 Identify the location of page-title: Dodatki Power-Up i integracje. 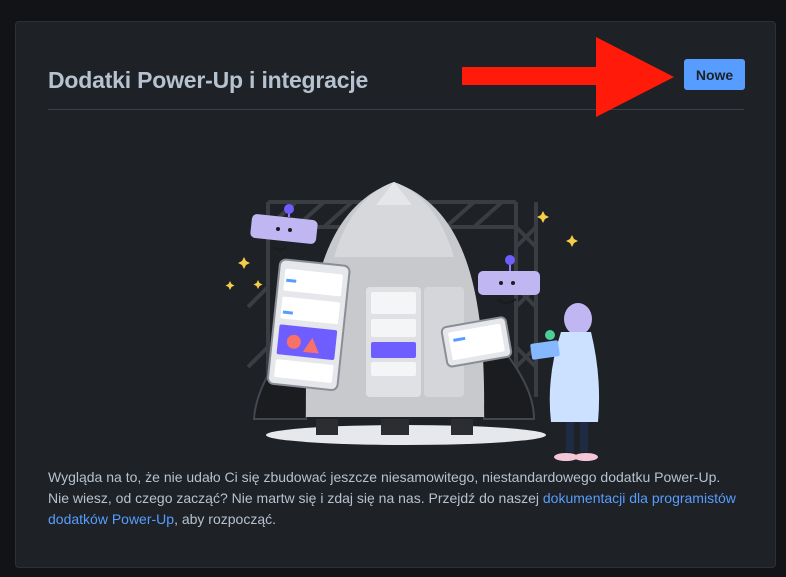
(208, 80).